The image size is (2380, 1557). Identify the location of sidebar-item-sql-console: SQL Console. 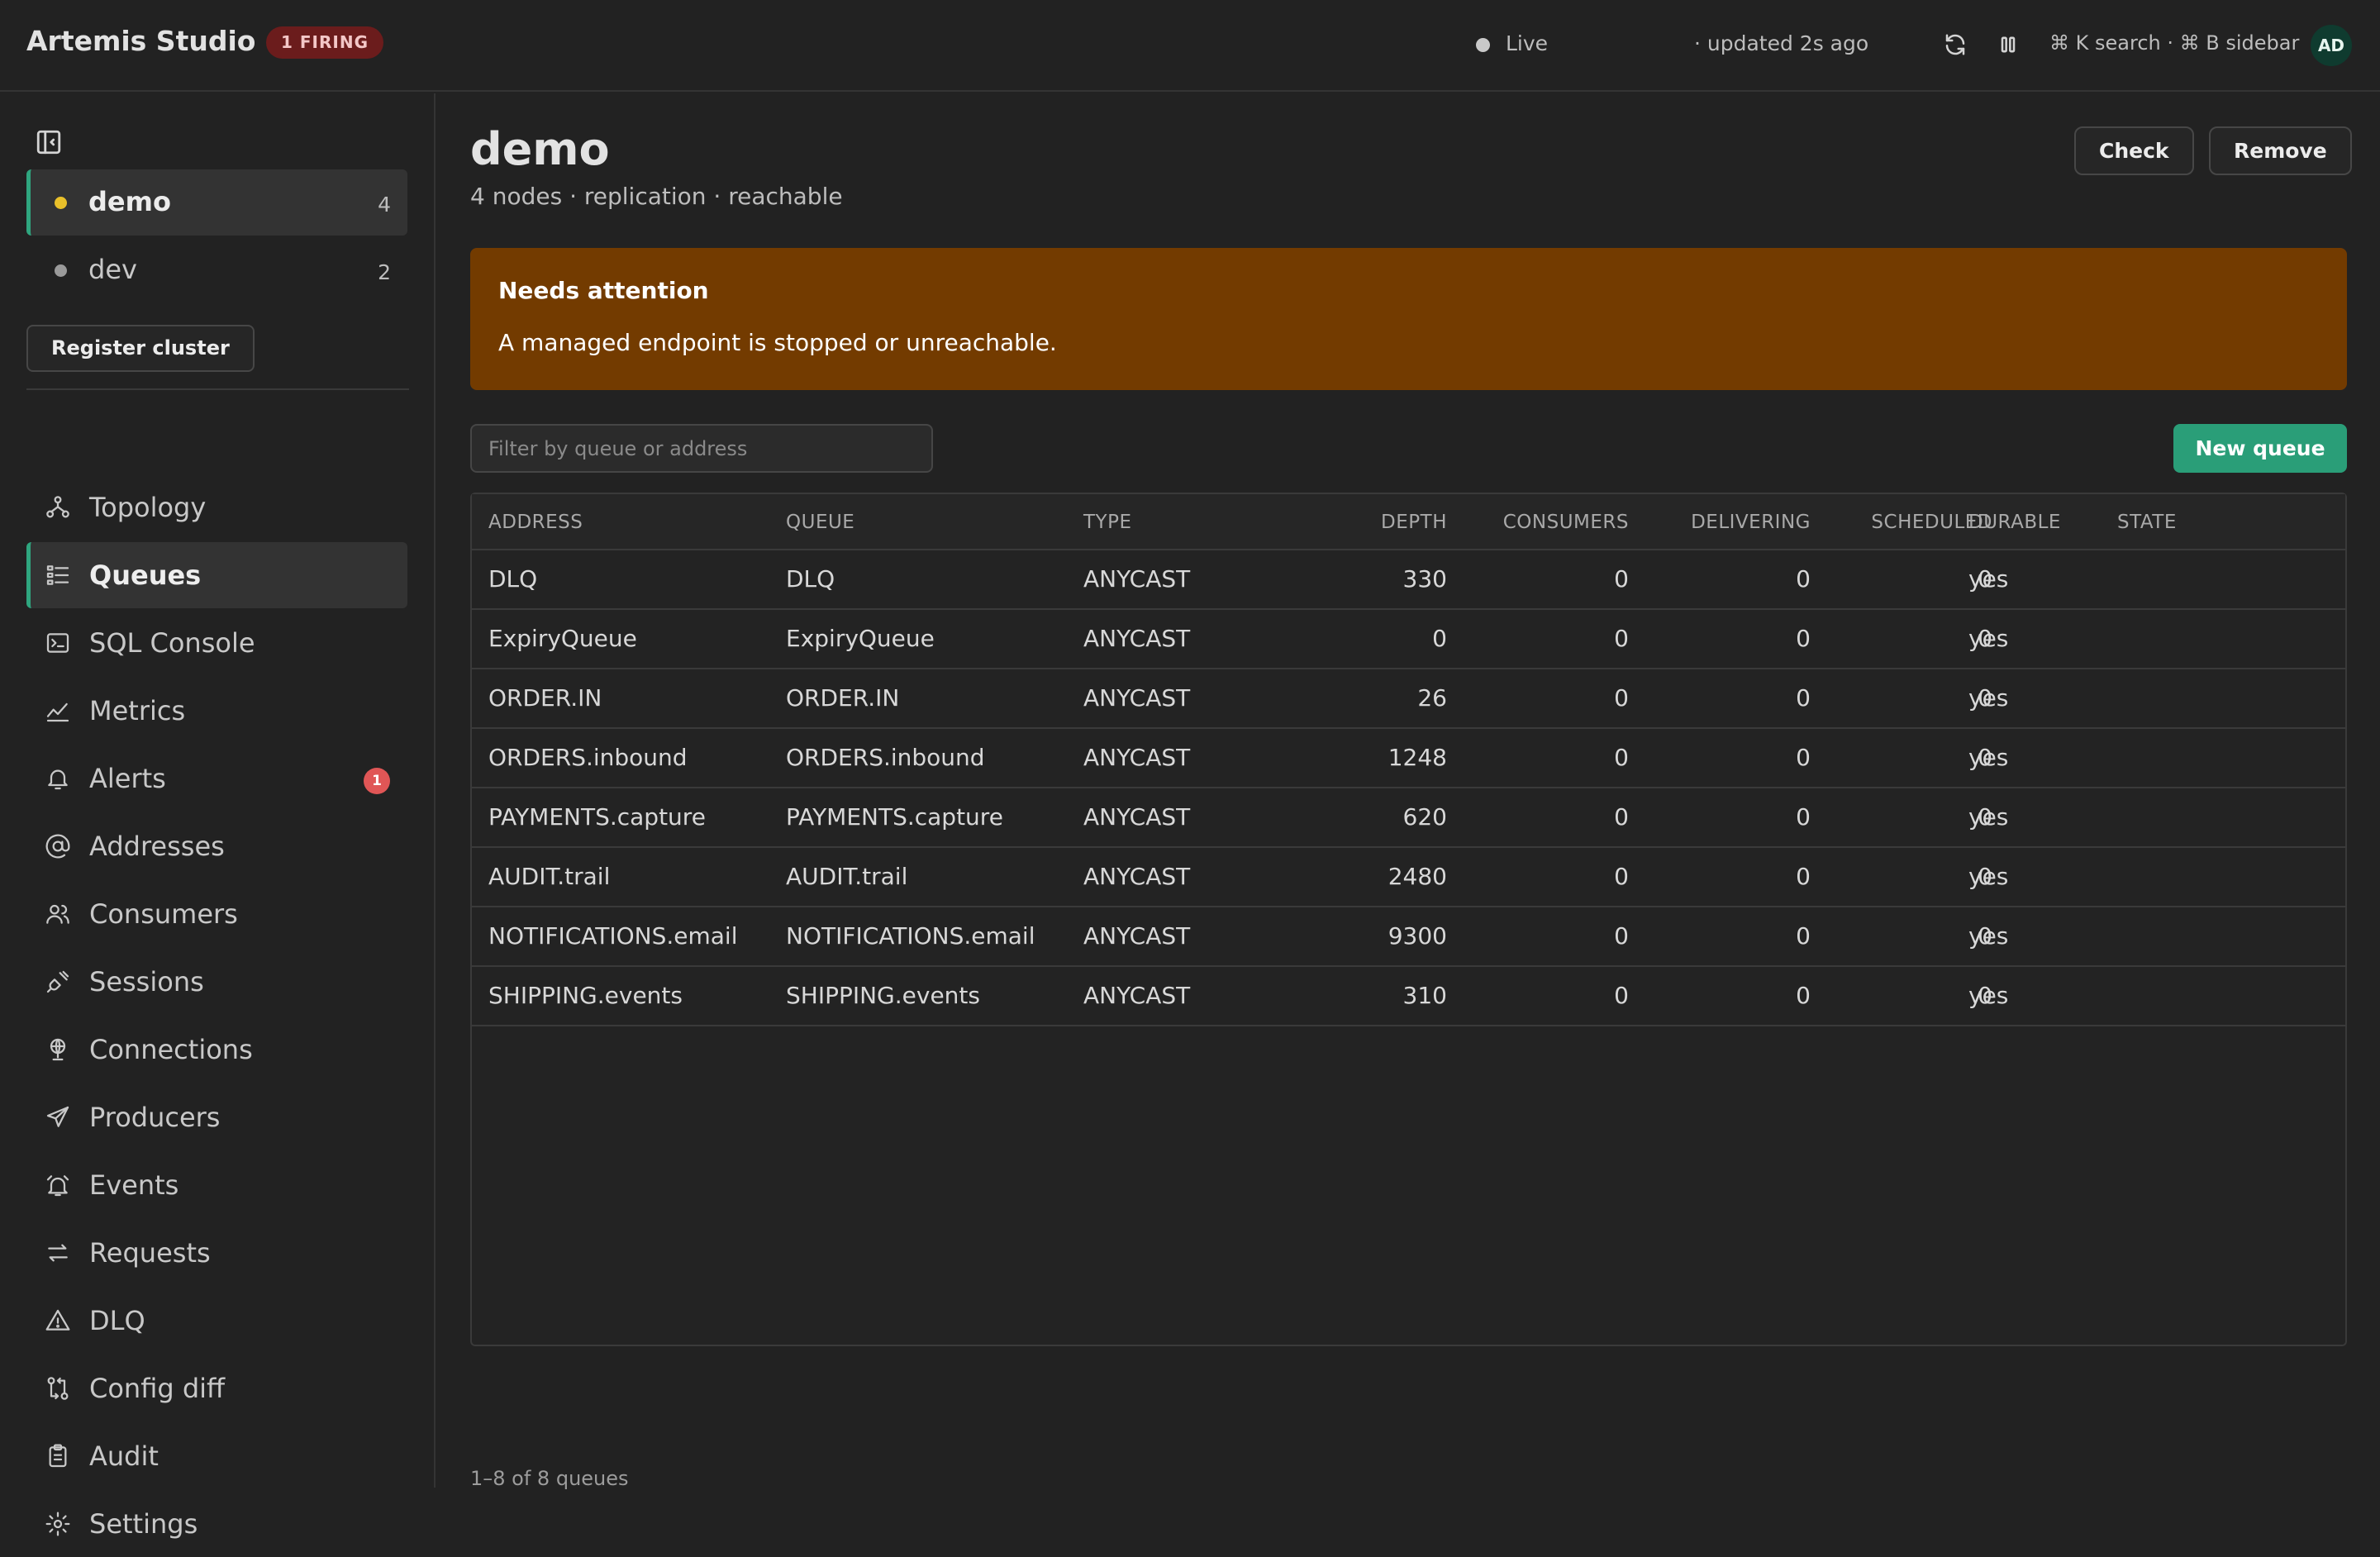
(216, 643).